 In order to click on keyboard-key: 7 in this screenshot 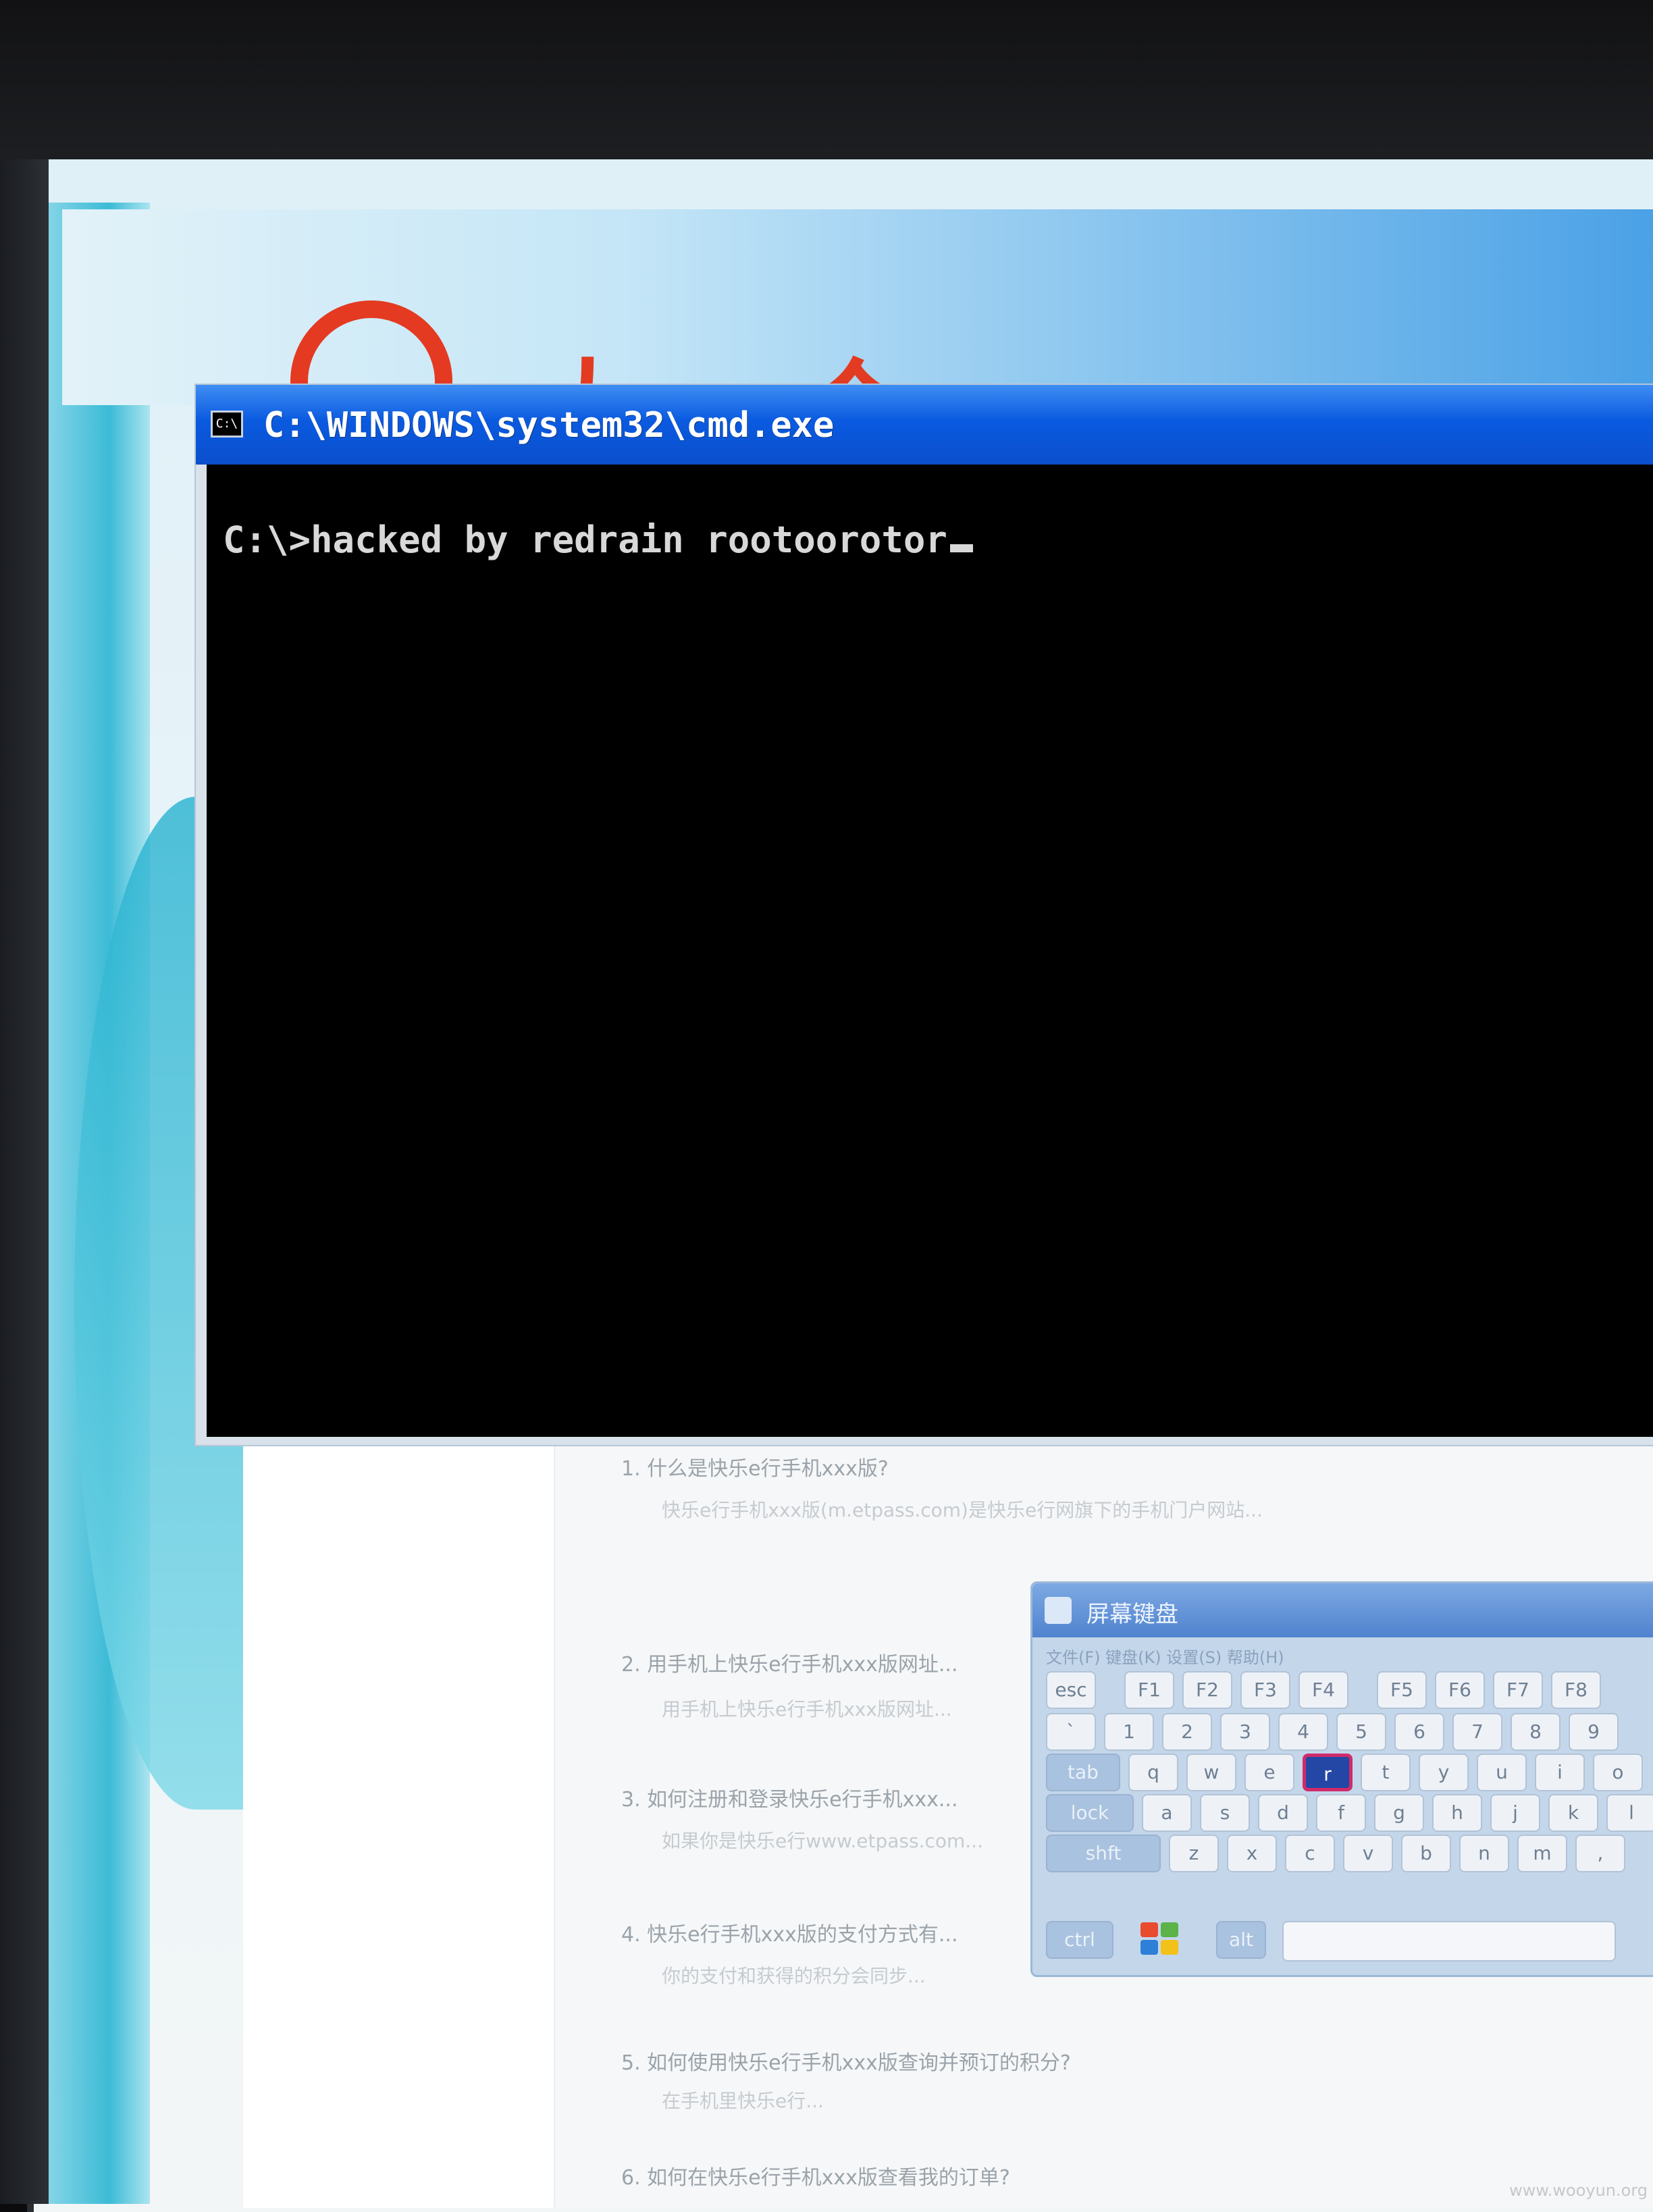, I will do `click(1477, 1732)`.